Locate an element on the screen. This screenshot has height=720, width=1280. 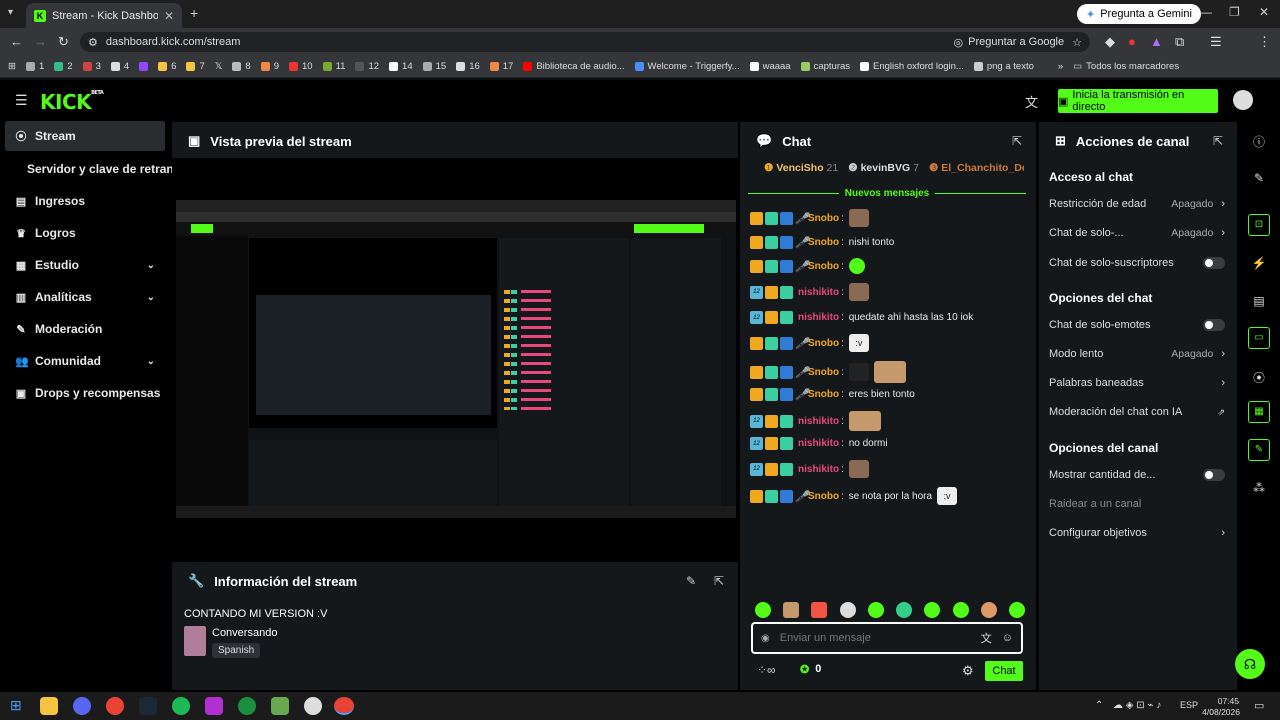
back-icon: ← is located at coordinates (16, 41).